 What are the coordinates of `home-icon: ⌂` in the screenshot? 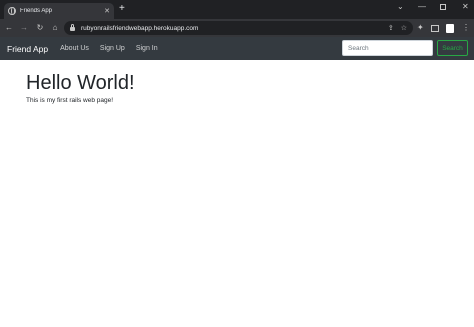 It's located at (55, 28).